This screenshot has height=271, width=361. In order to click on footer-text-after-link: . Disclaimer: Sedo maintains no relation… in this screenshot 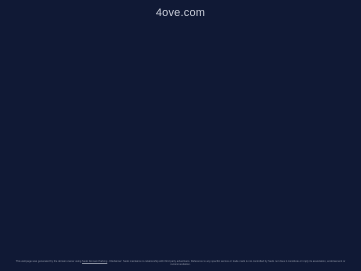, I will do `click(227, 263)`.